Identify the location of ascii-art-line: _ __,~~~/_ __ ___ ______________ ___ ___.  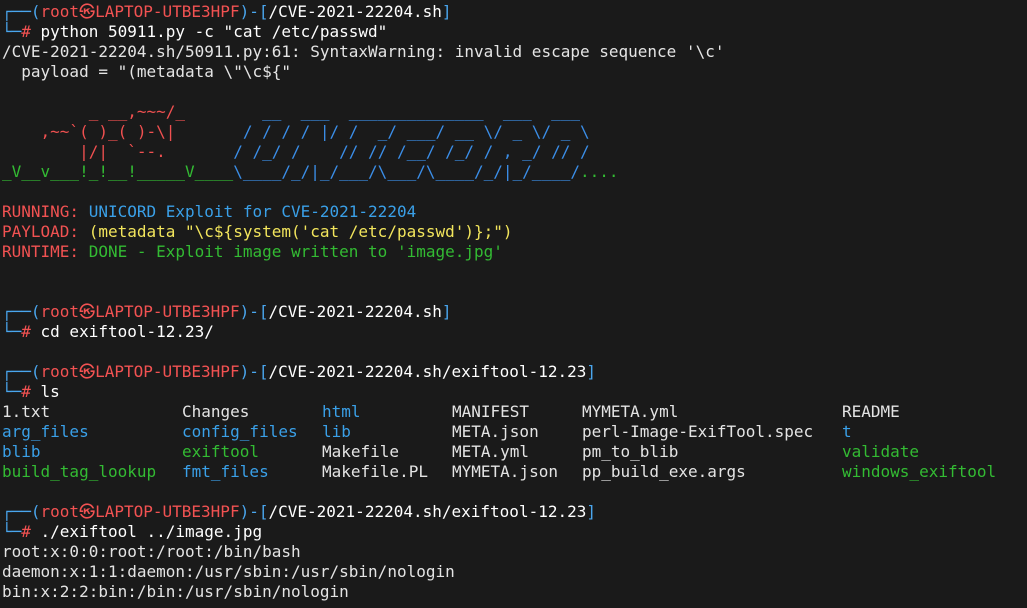
(514, 112).